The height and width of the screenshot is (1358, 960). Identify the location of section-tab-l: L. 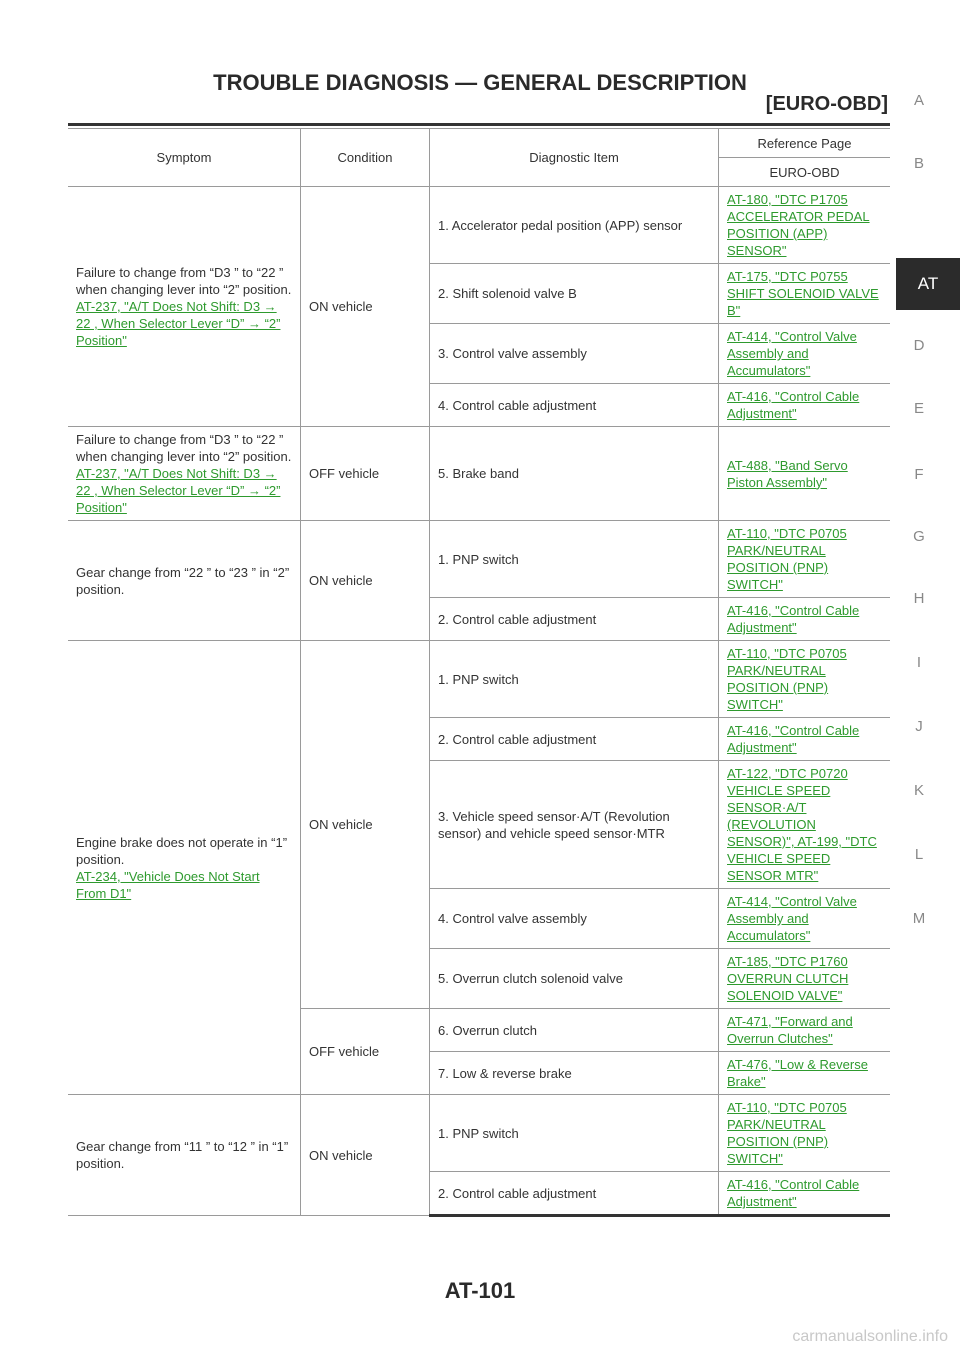
(919, 854).